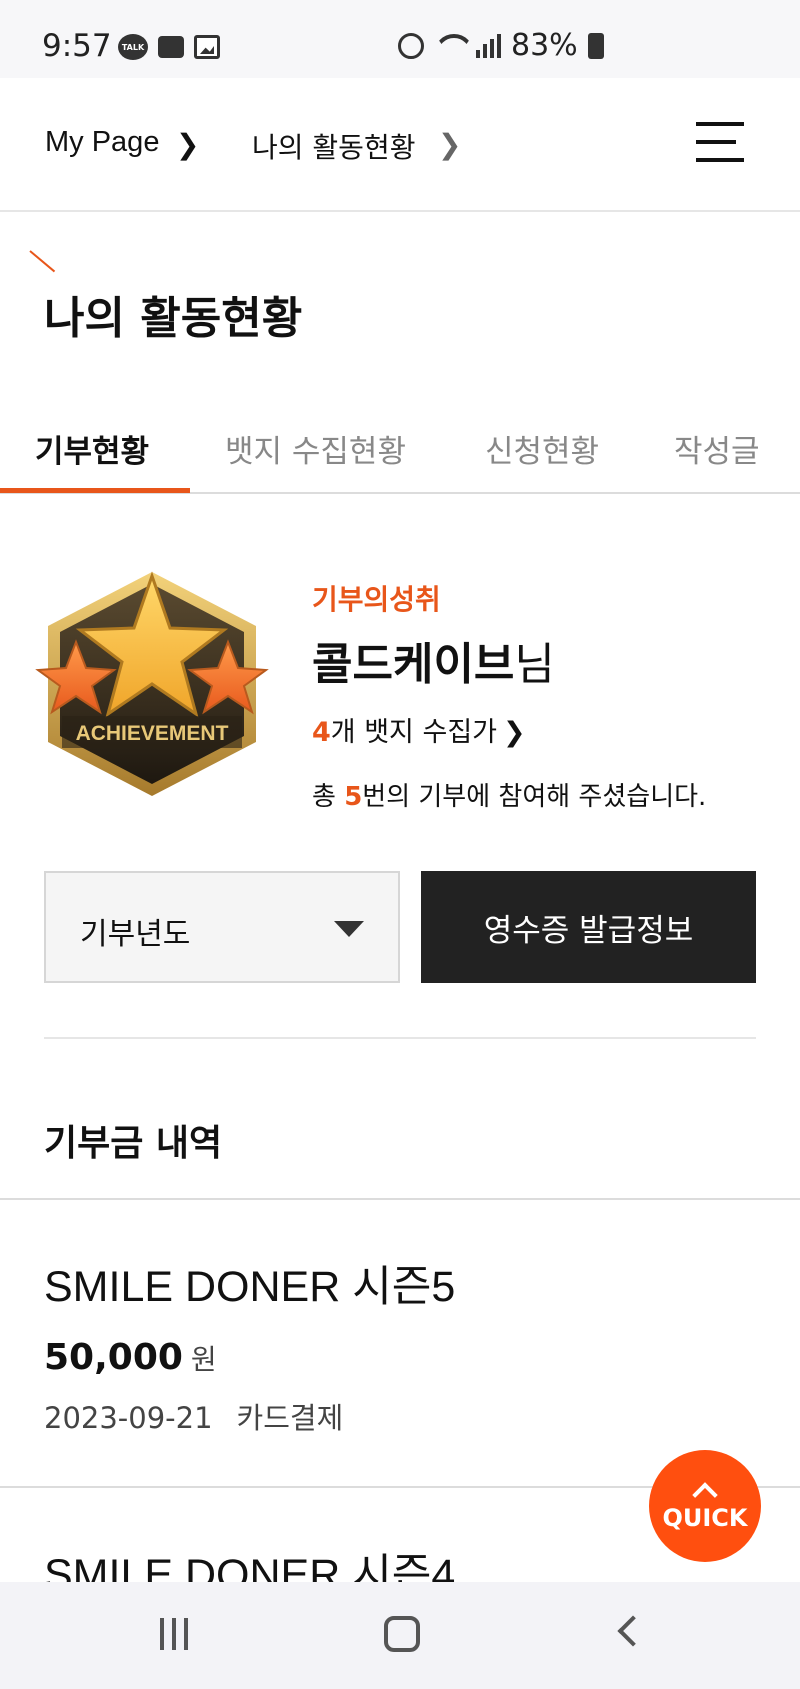 This screenshot has width=800, height=1689. I want to click on quick-button: QUICK, so click(705, 1506).